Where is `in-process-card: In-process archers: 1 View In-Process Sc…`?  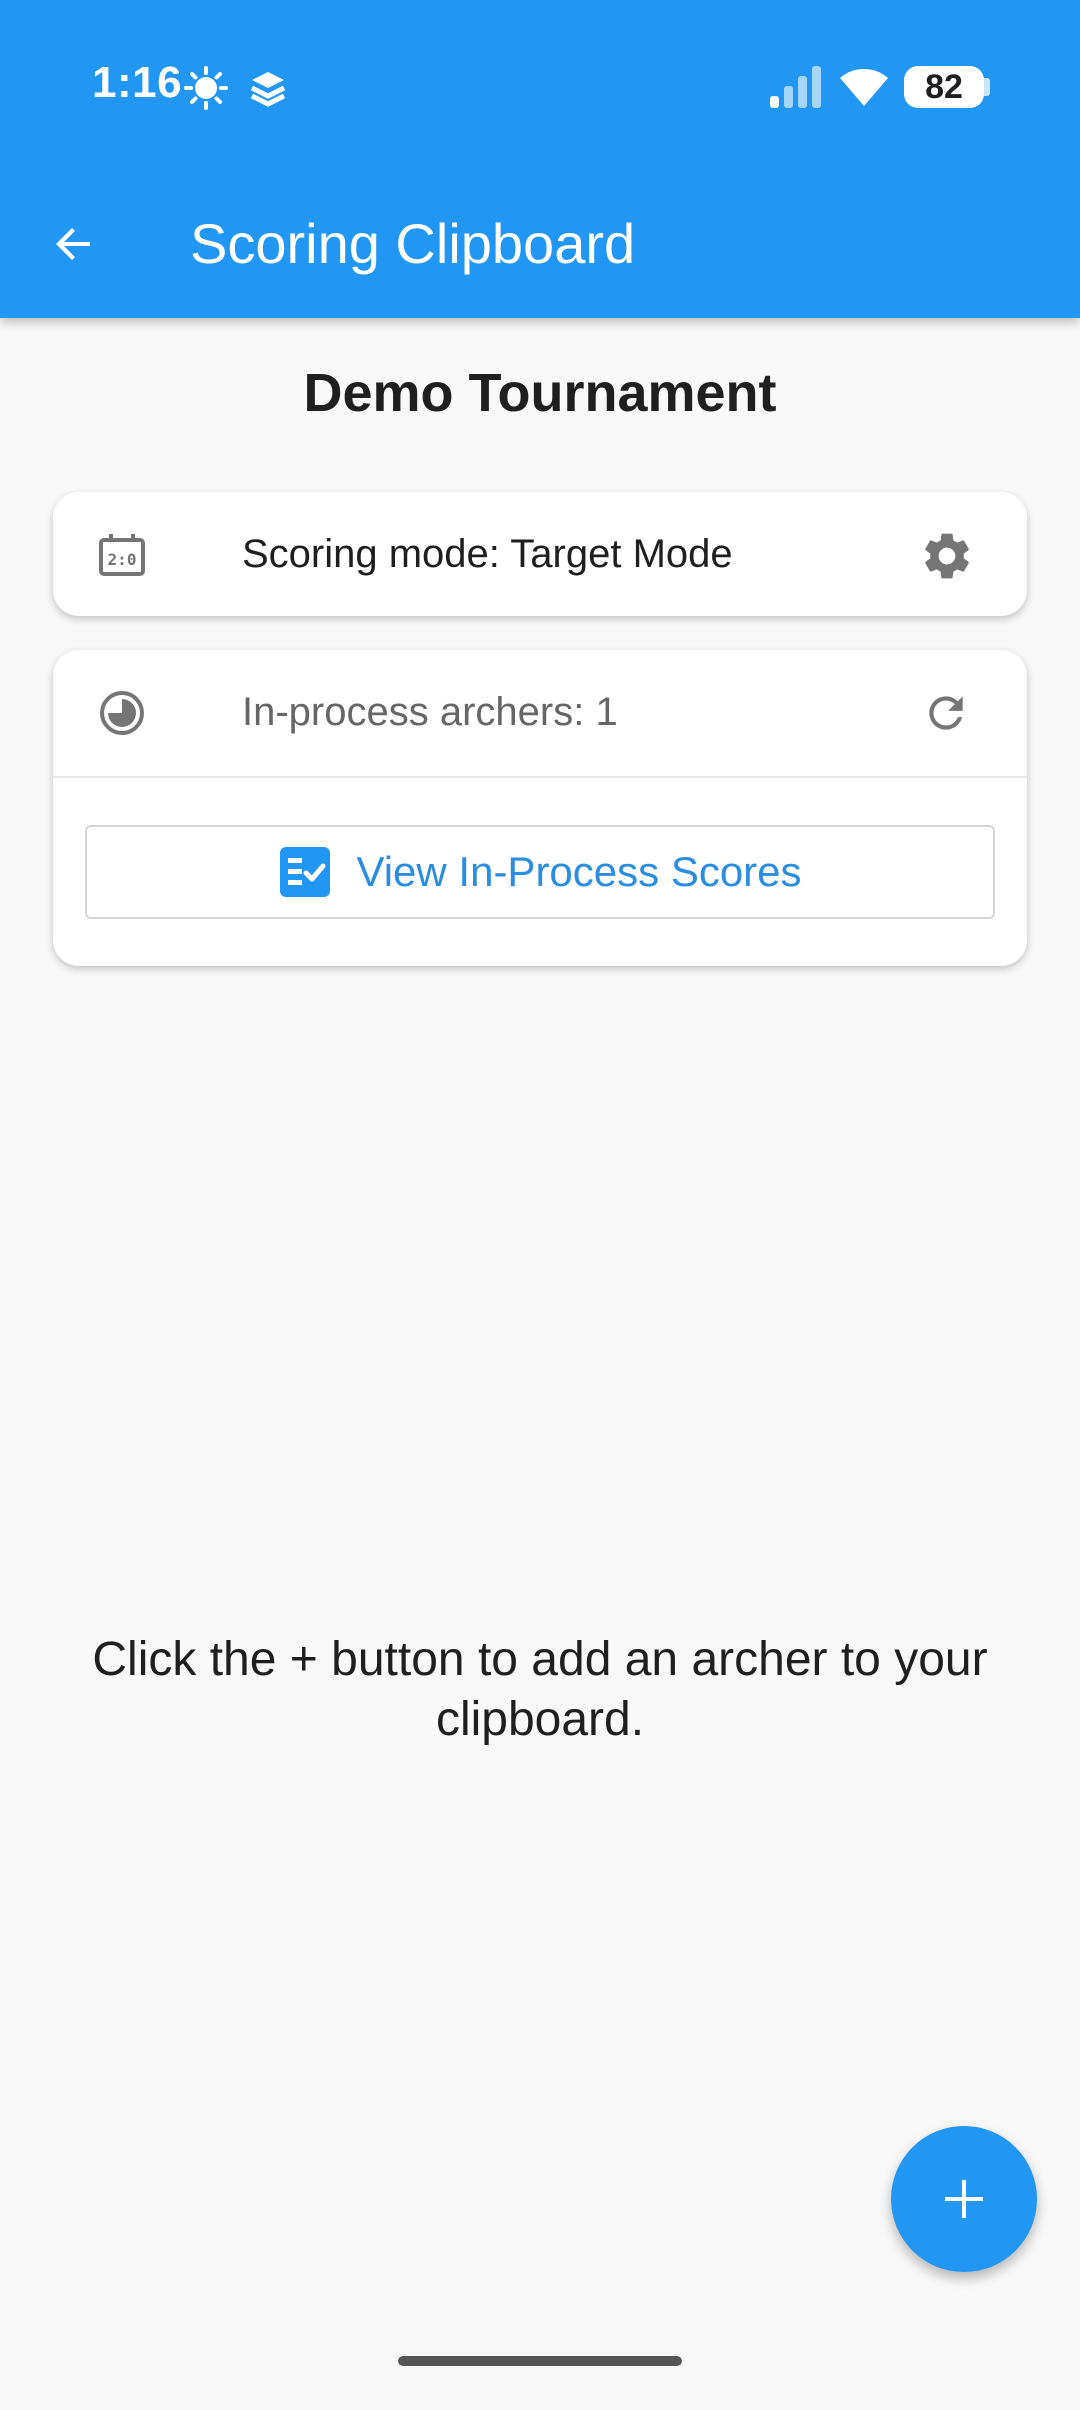 in-process-card: In-process archers: 1 View In-Process Sc… is located at coordinates (540, 808).